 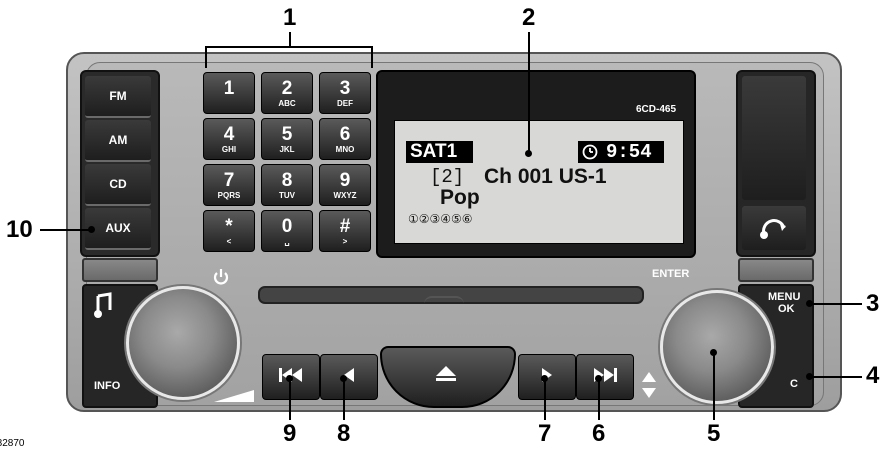 I want to click on key-9: 9 WXYZ, so click(x=345, y=185).